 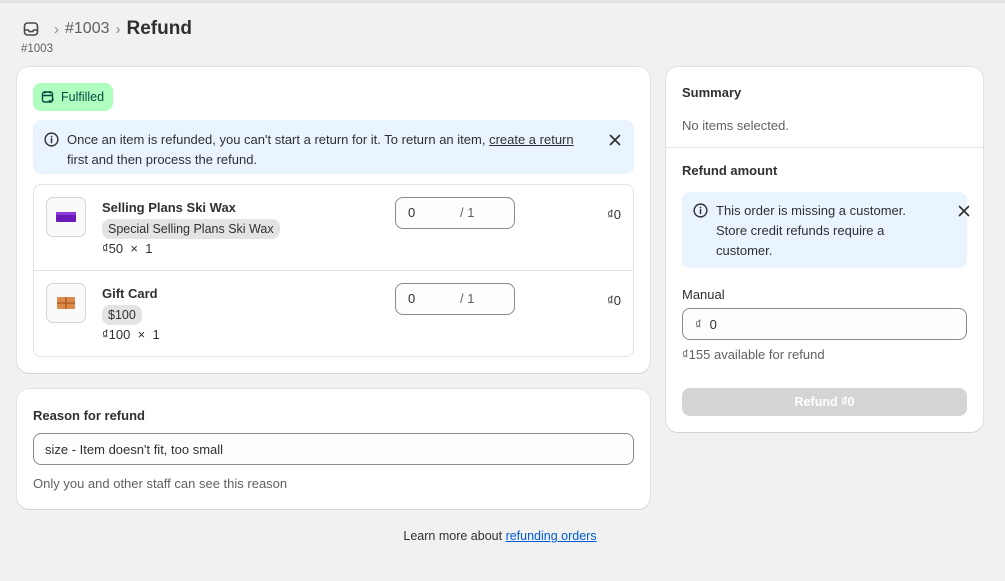 What do you see at coordinates (130, 293) in the screenshot?
I see `item-title: Gift Card` at bounding box center [130, 293].